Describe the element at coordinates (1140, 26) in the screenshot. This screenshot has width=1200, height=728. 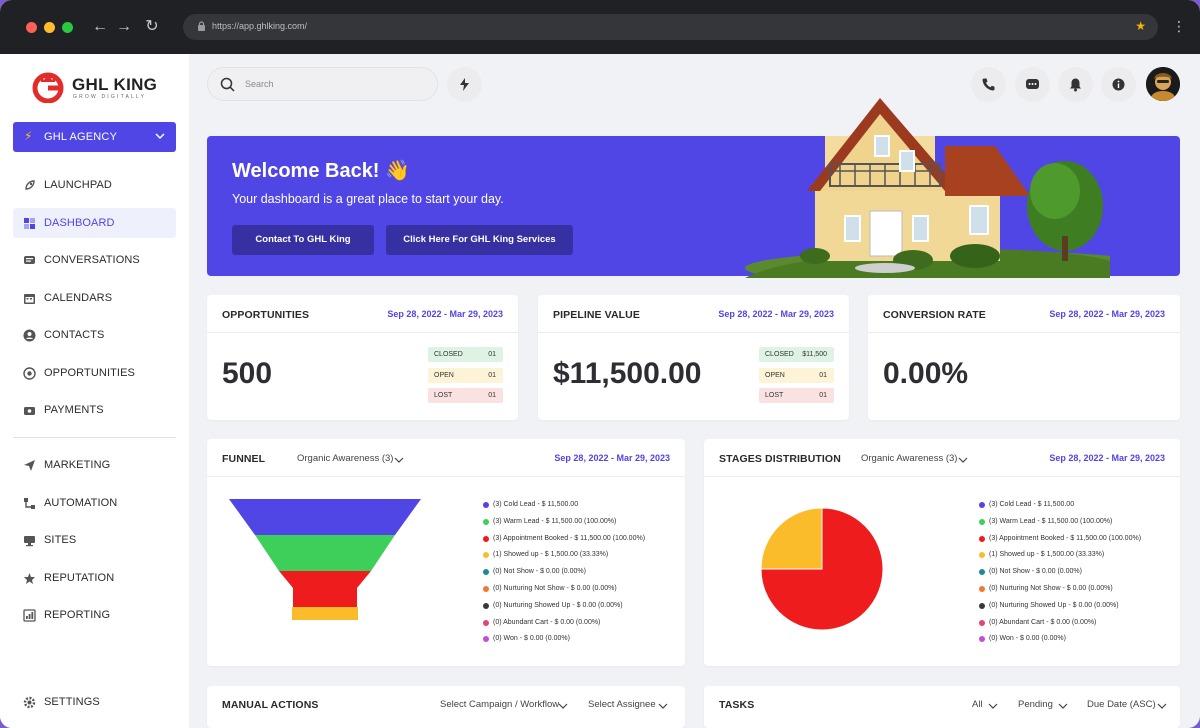
I see `bookmark-star-icon: ★` at that location.